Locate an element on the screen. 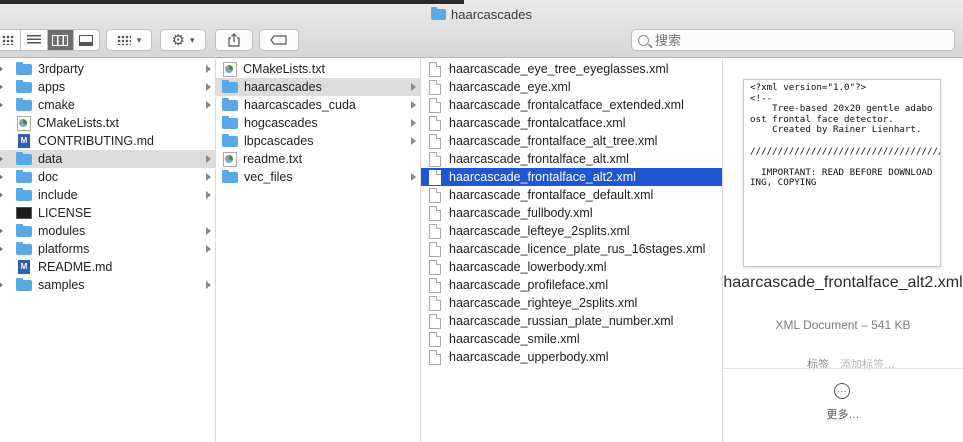  title-bar: haarcascades ▾ ⚙ ▾ is located at coordinates (481, 29).